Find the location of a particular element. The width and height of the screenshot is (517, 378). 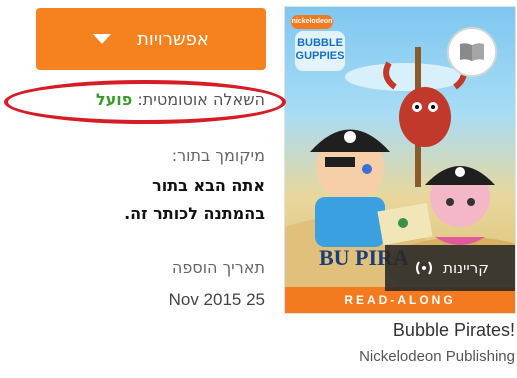

options-label: אפשרויות is located at coordinates (173, 39).